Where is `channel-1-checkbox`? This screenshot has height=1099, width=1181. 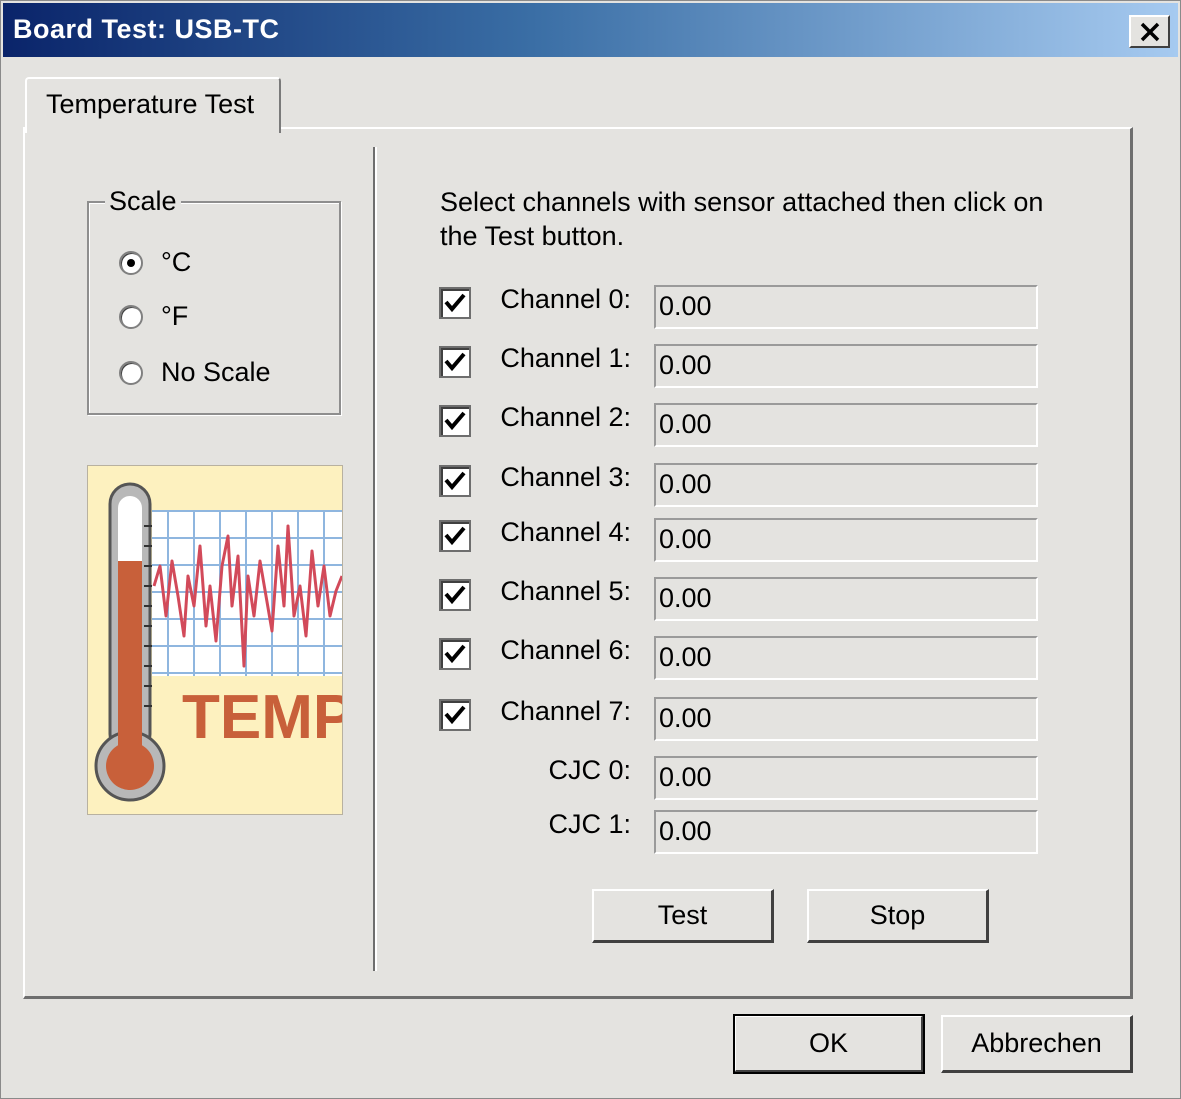
channel-1-checkbox is located at coordinates (455, 362).